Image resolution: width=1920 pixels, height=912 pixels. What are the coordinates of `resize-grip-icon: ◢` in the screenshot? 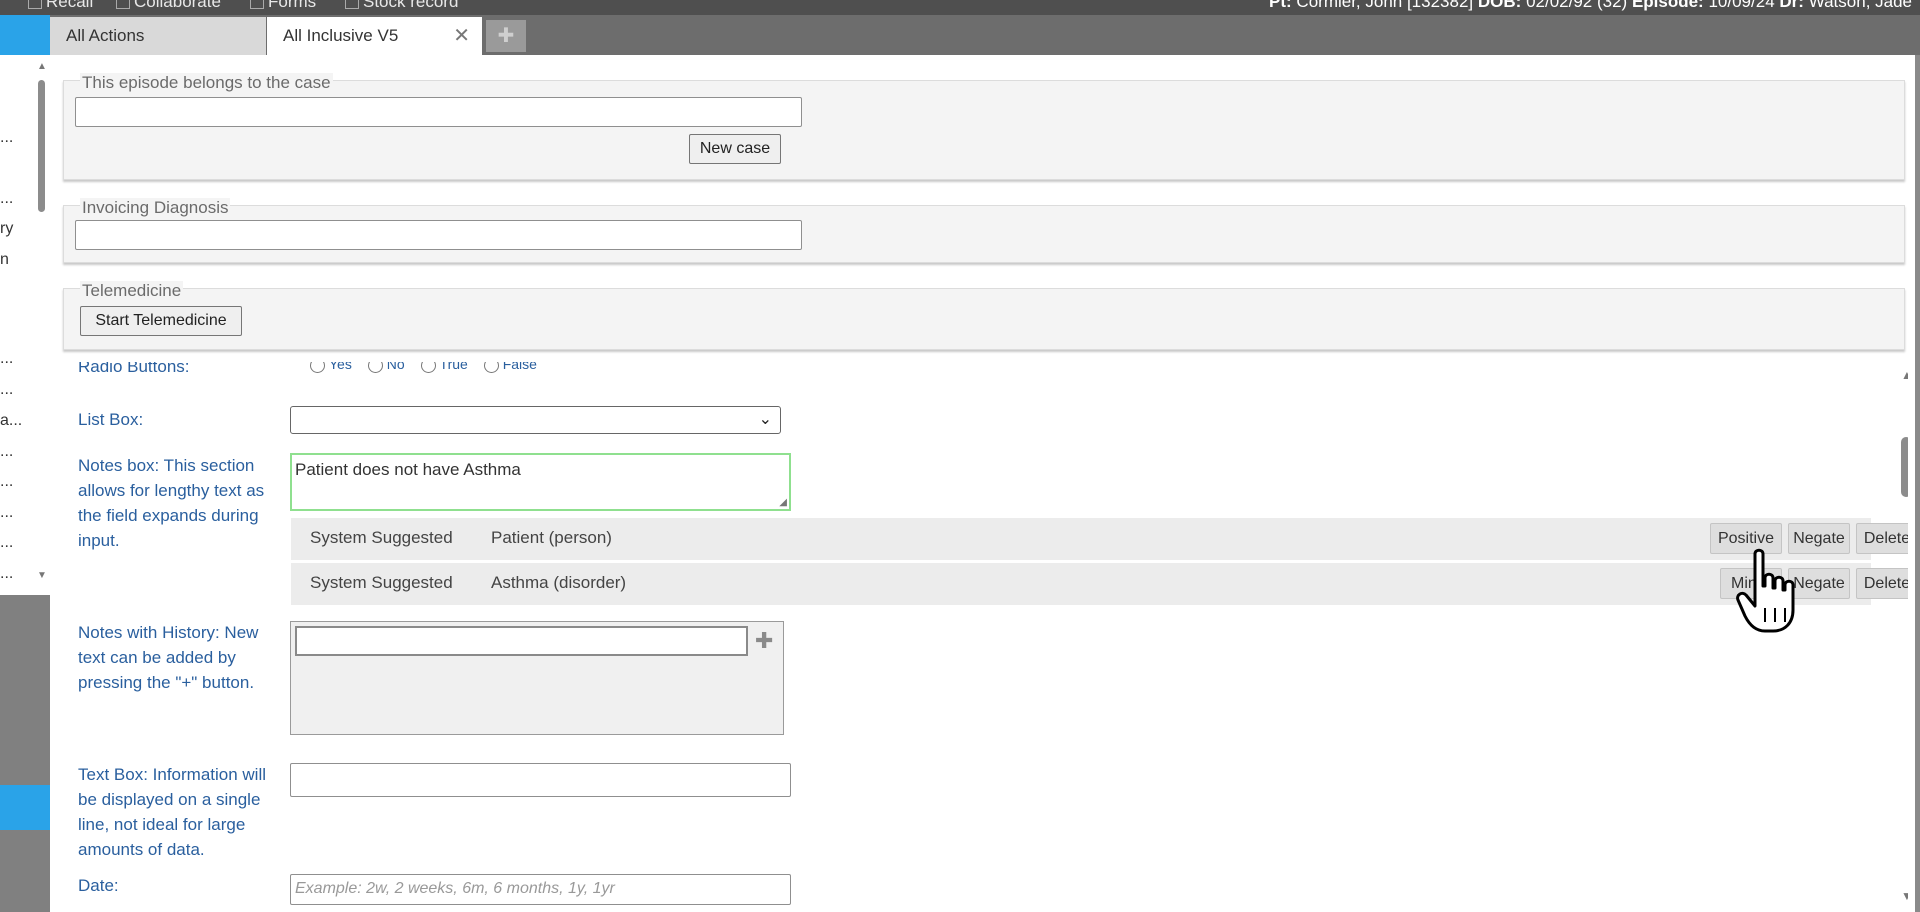 It's located at (783, 502).